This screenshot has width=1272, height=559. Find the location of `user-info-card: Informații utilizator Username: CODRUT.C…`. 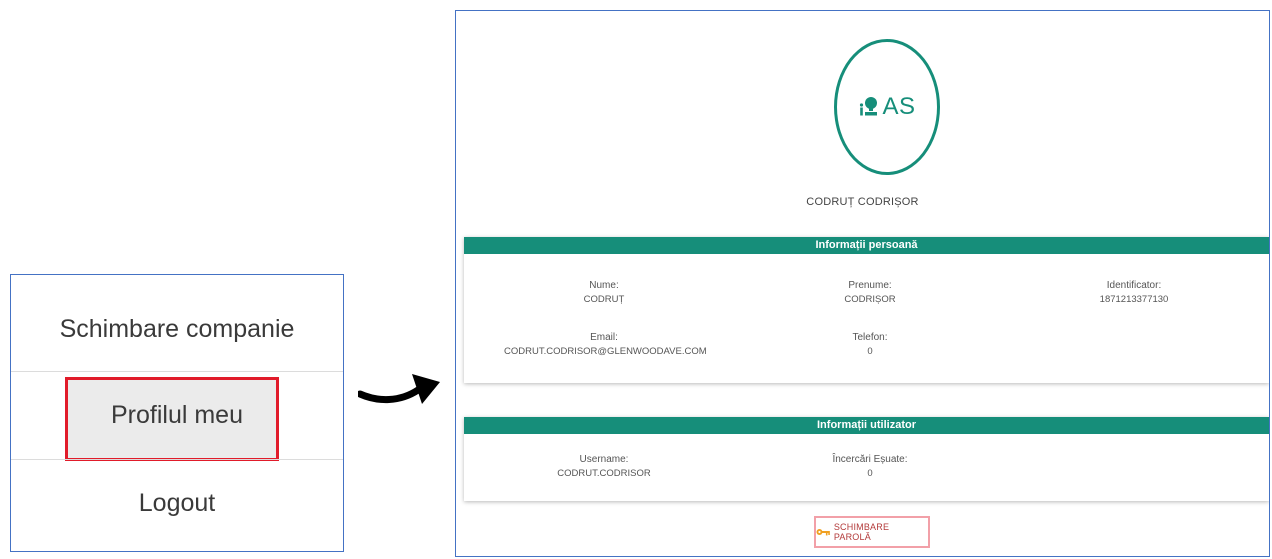

user-info-card: Informații utilizator Username: CODRUT.C… is located at coordinates (866, 459).